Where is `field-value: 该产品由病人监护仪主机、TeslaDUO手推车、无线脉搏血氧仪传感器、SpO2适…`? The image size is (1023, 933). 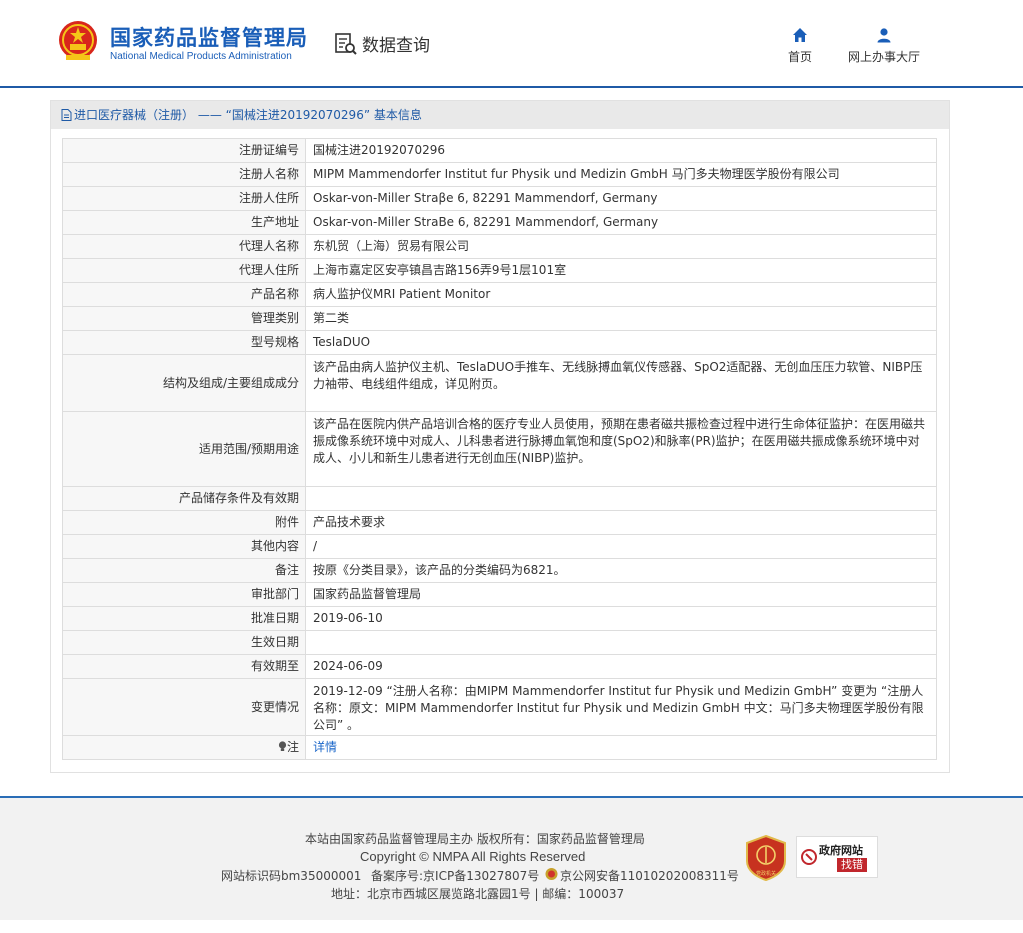
field-value: 该产品由病人监护仪主机、TeslaDUO手推车、无线脉搏血氧仪传感器、SpO2适… is located at coordinates (621, 383).